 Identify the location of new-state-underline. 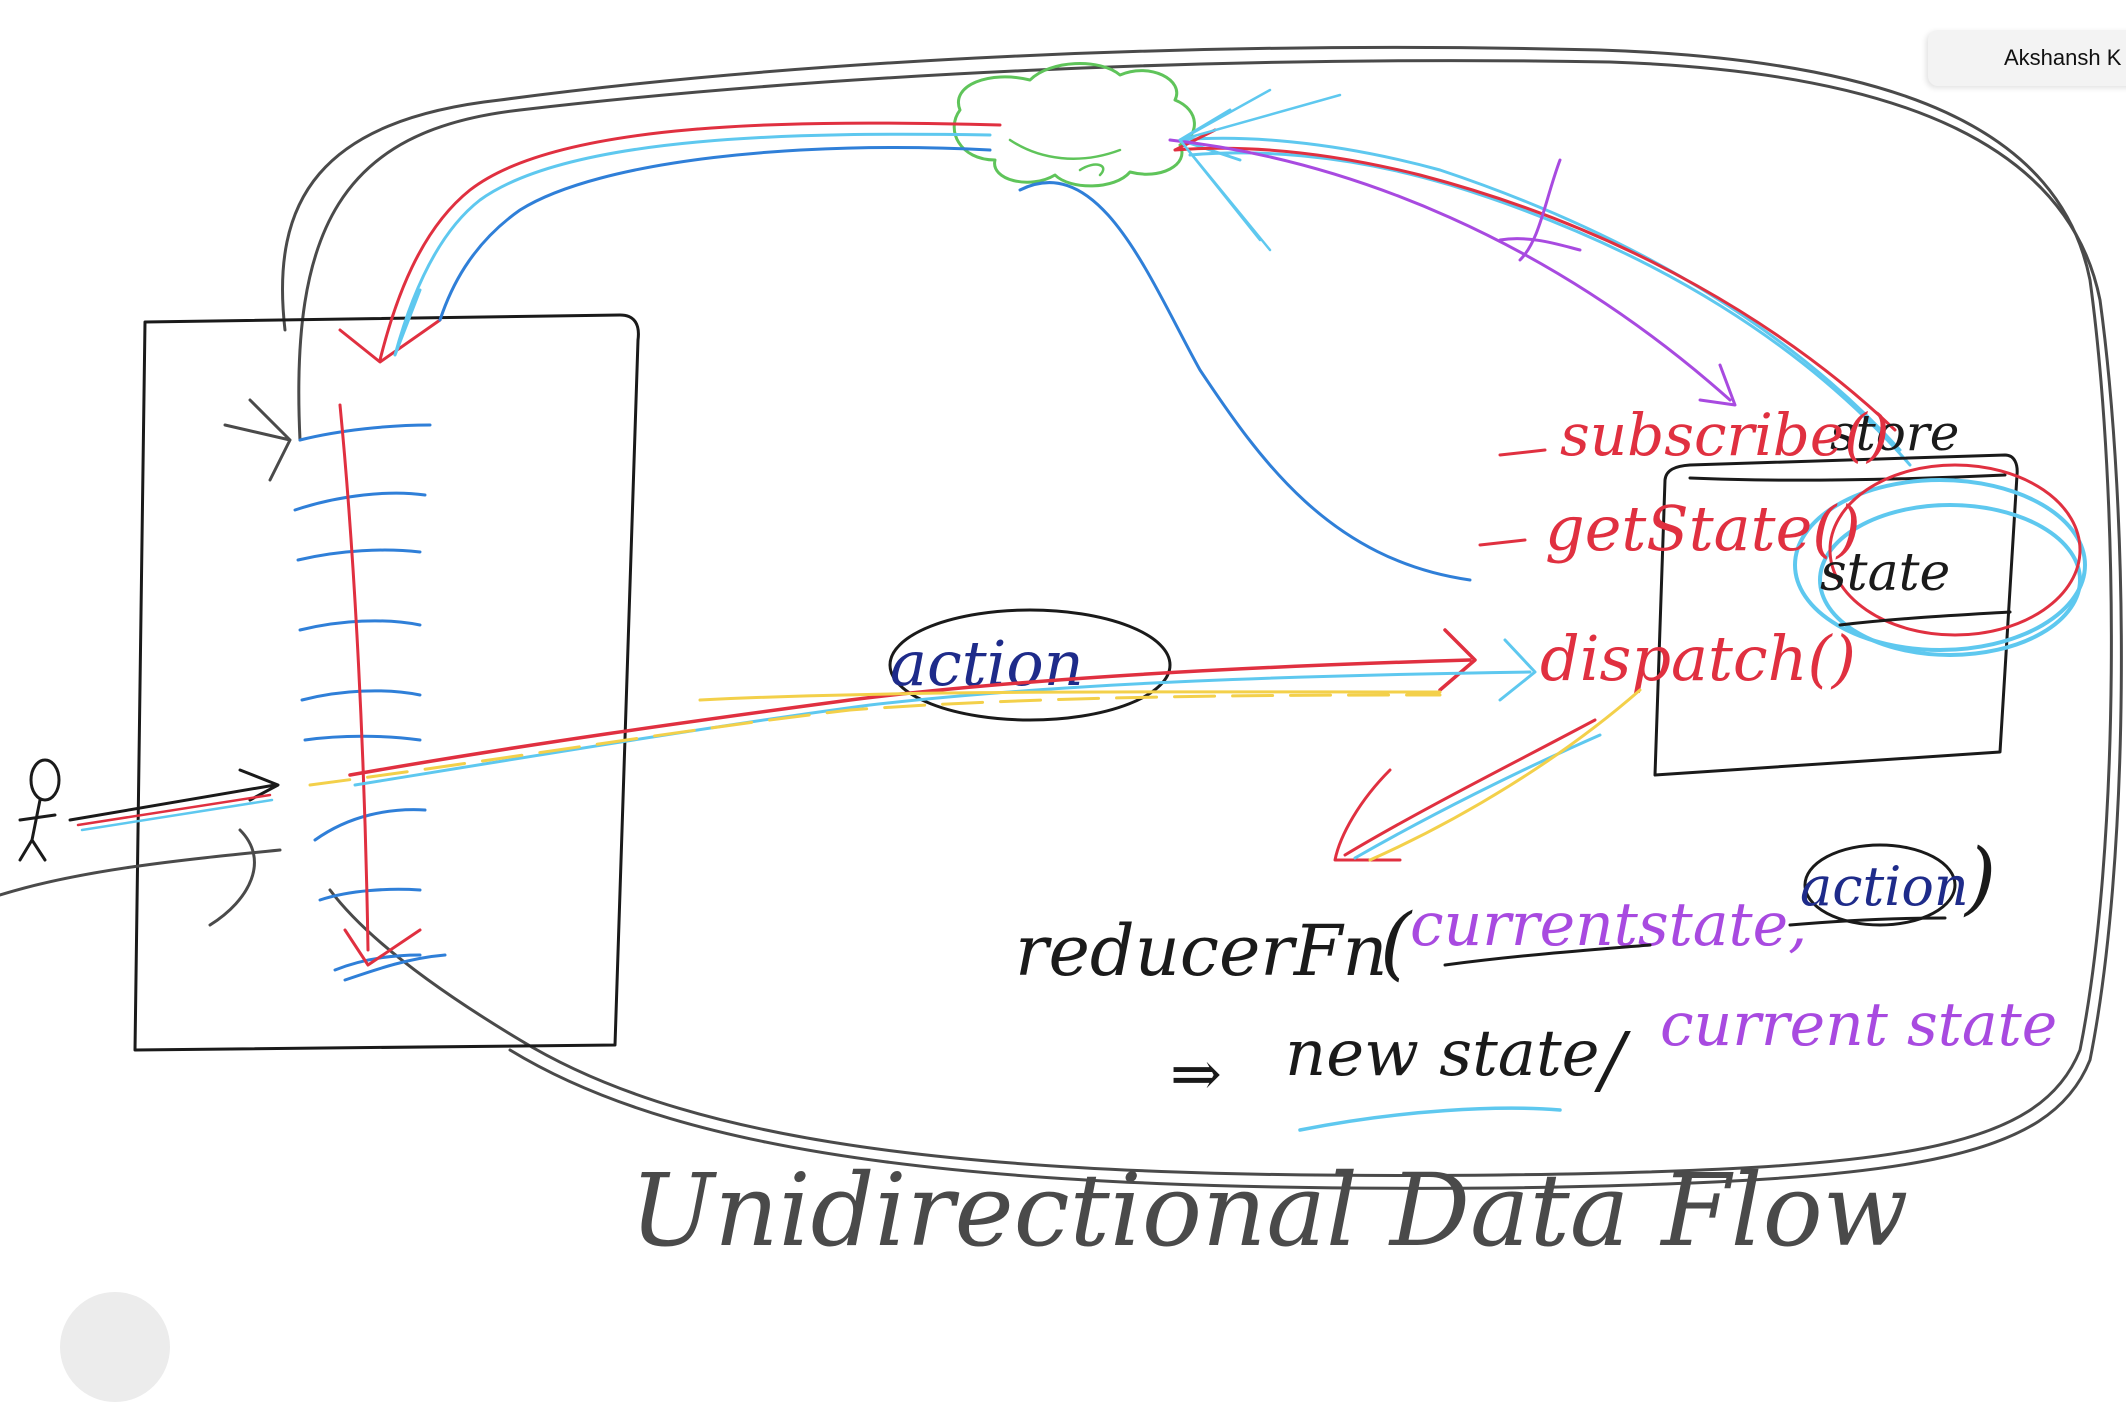
(1430, 1119).